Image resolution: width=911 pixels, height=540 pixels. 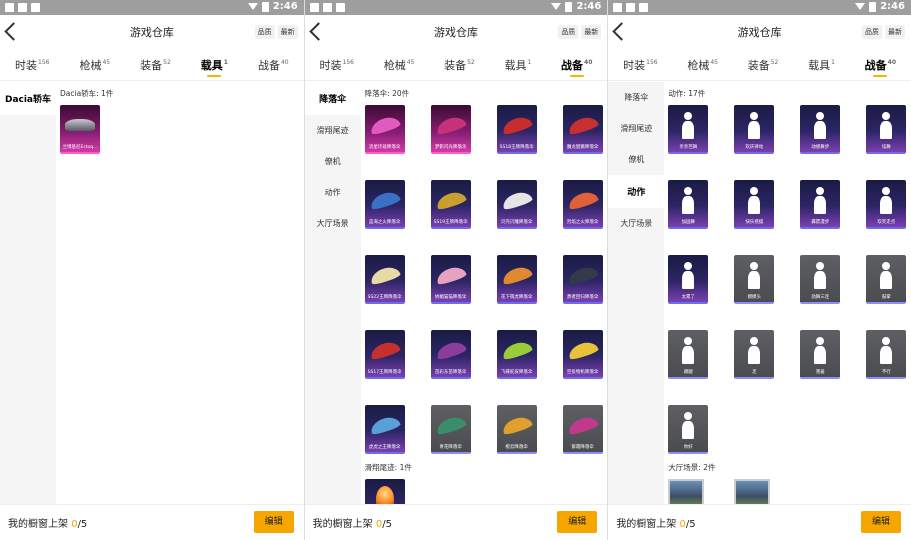 What do you see at coordinates (252, 6) in the screenshot?
I see `wifi-icon` at bounding box center [252, 6].